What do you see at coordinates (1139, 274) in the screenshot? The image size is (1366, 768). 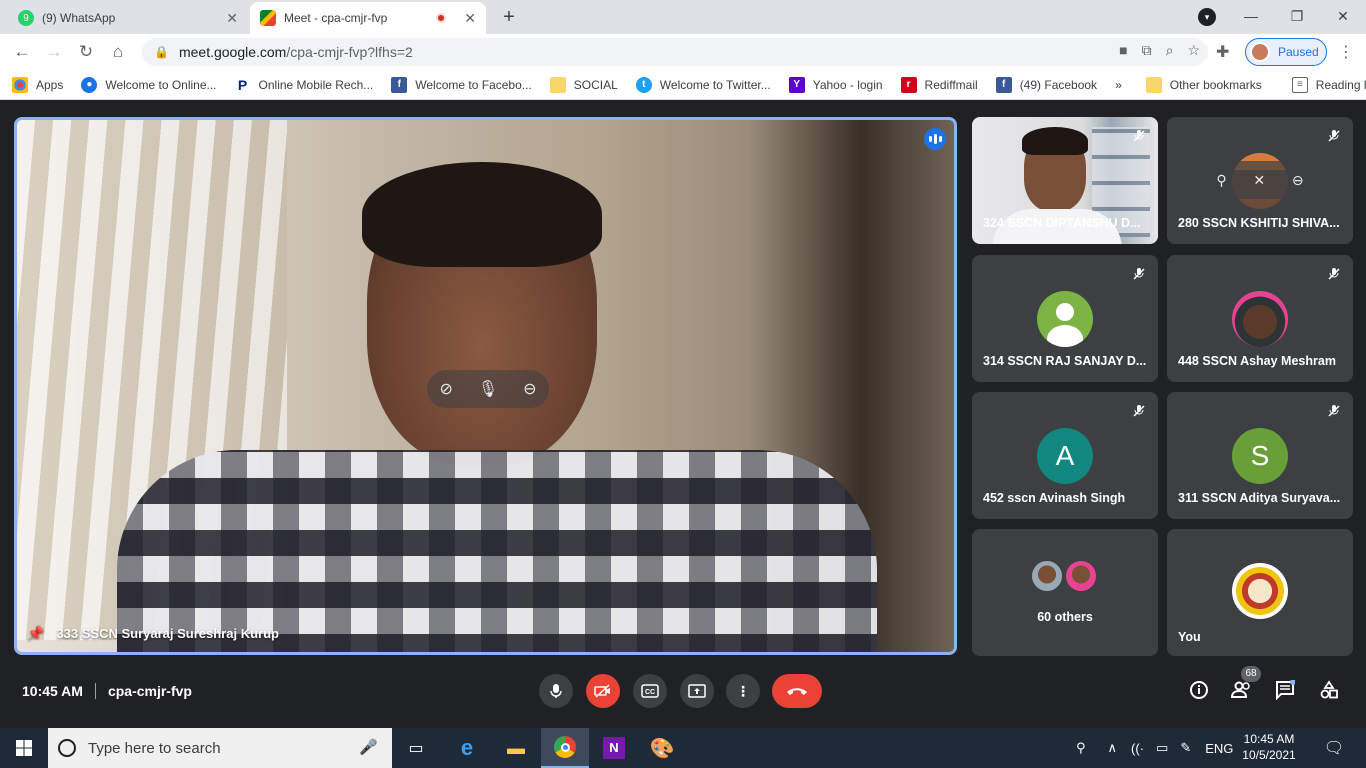 I see `mic-off-icon` at bounding box center [1139, 274].